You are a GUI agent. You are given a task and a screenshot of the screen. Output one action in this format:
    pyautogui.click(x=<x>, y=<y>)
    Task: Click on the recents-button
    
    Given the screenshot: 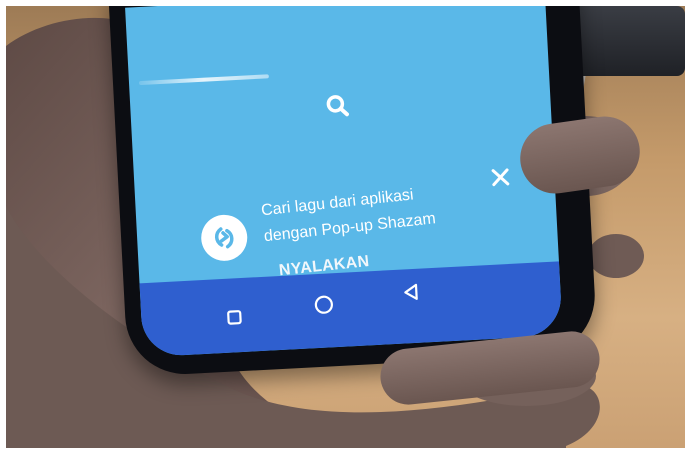 What is the action you would take?
    pyautogui.click(x=234, y=317)
    